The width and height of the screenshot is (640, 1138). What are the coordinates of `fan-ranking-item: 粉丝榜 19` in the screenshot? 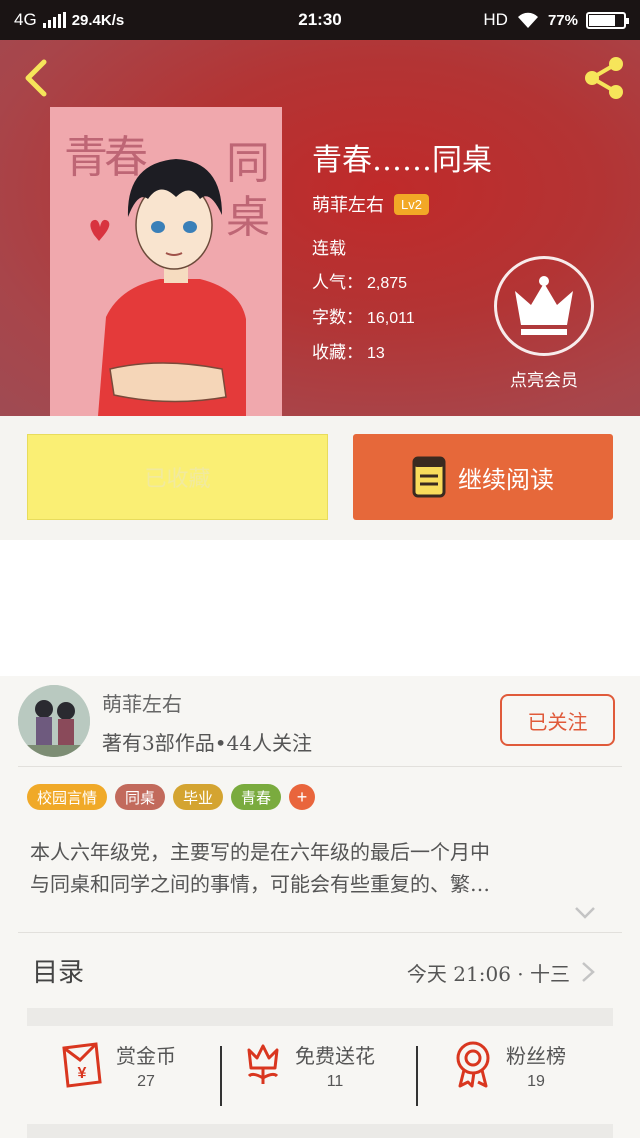 It's located at (509, 1065).